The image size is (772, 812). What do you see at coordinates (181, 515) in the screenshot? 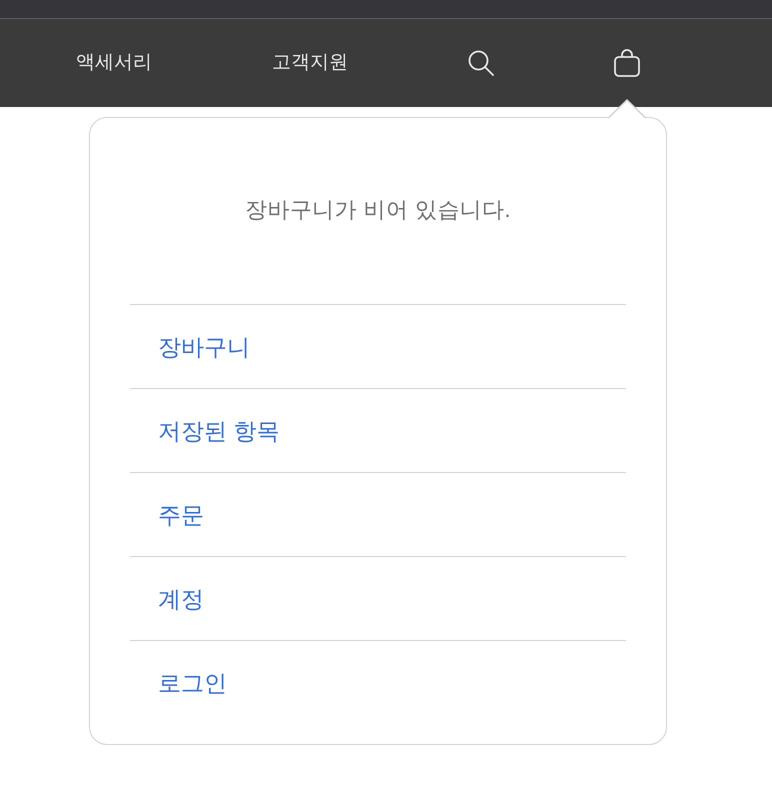
I see `popover-link: 주문` at bounding box center [181, 515].